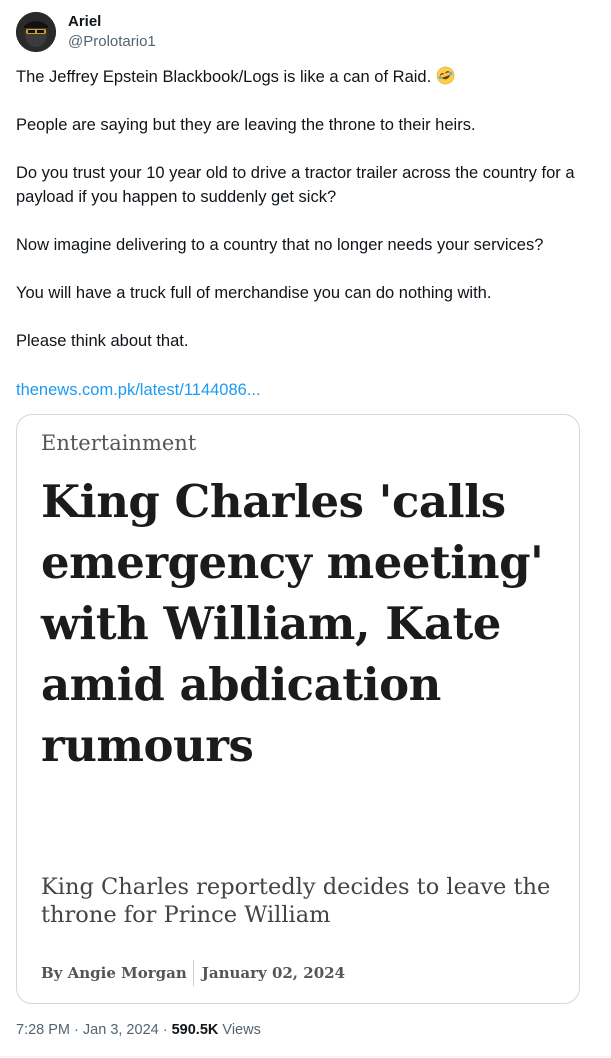 The image size is (611, 1058). What do you see at coordinates (112, 42) in the screenshot?
I see `author-handle: @Prolotario1` at bounding box center [112, 42].